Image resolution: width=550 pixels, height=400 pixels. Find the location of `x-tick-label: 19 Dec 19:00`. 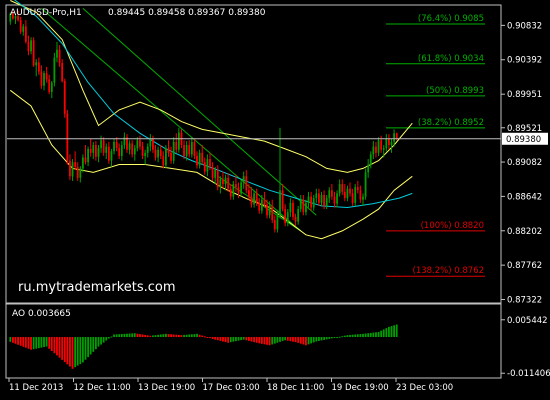

x-tick-label: 19 Dec 19:00 is located at coordinates (360, 388).